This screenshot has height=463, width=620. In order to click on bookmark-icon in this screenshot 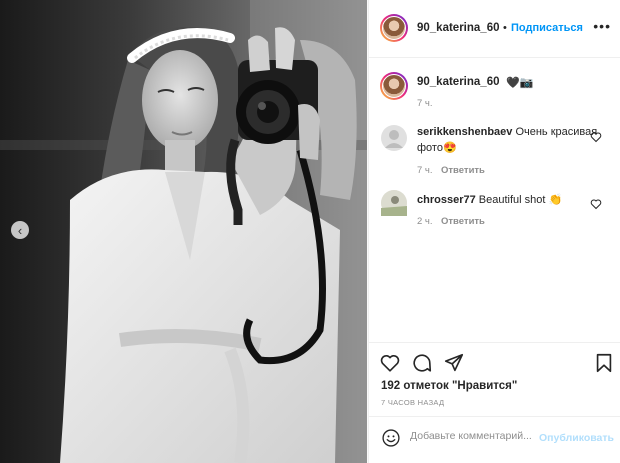, I will do `click(604, 363)`.